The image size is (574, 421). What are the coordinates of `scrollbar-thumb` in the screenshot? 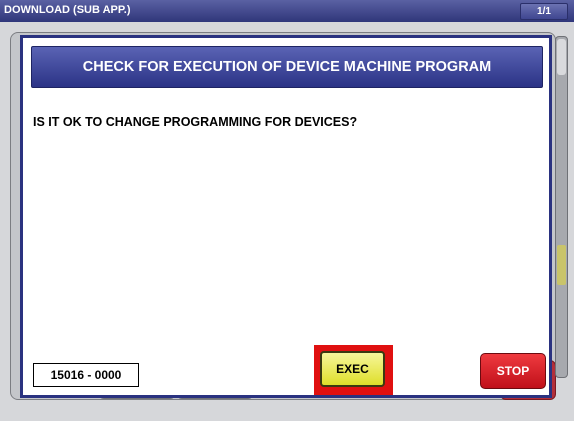 It's located at (561, 265).